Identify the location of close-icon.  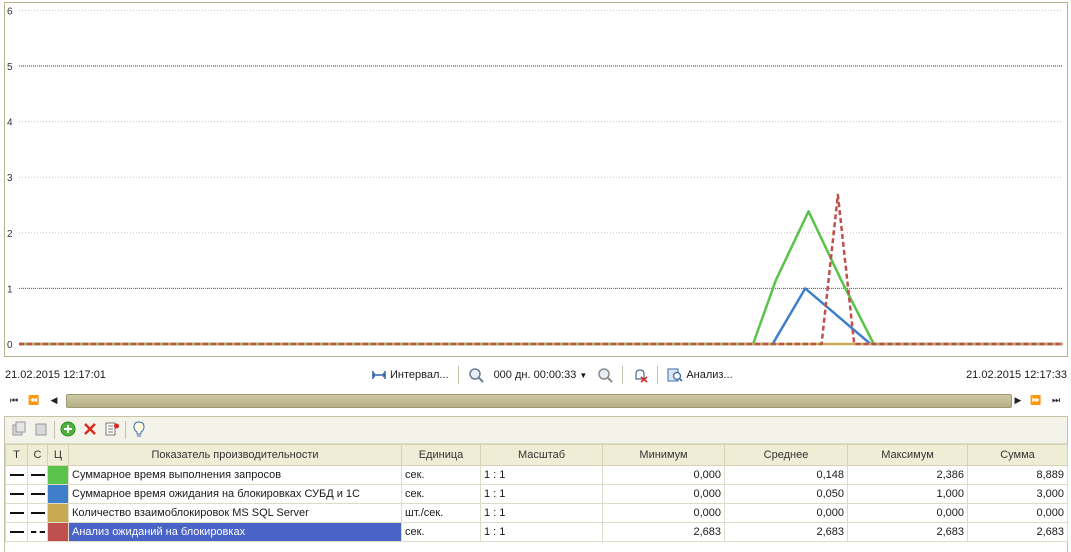
(90, 430).